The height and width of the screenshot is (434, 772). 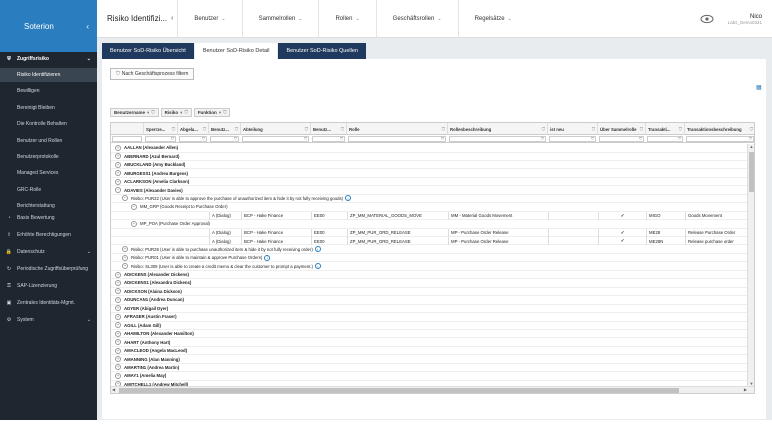 I want to click on column-header: Sperrze... ⛉, so click(x=161, y=129).